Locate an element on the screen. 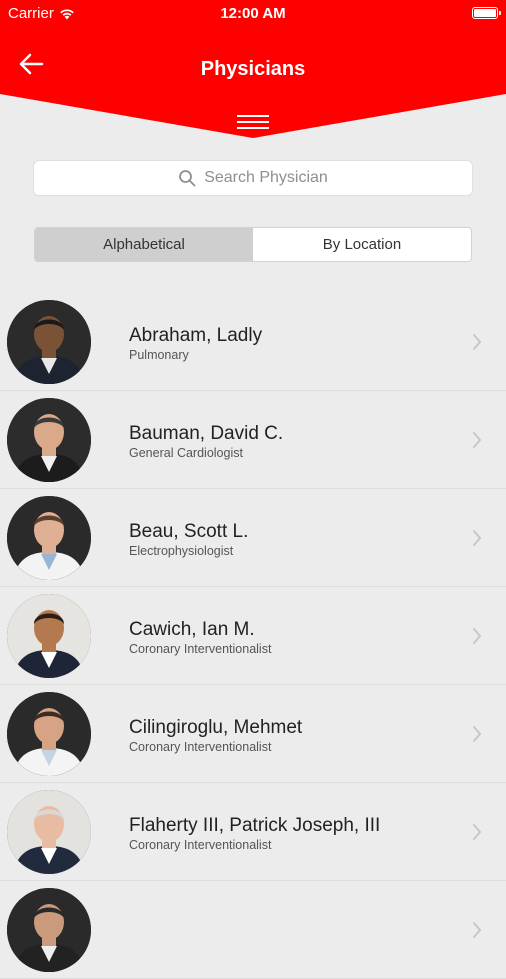 This screenshot has height=979, width=506. physician-row: Abraham, Ladly Pulmonary is located at coordinates (253, 342).